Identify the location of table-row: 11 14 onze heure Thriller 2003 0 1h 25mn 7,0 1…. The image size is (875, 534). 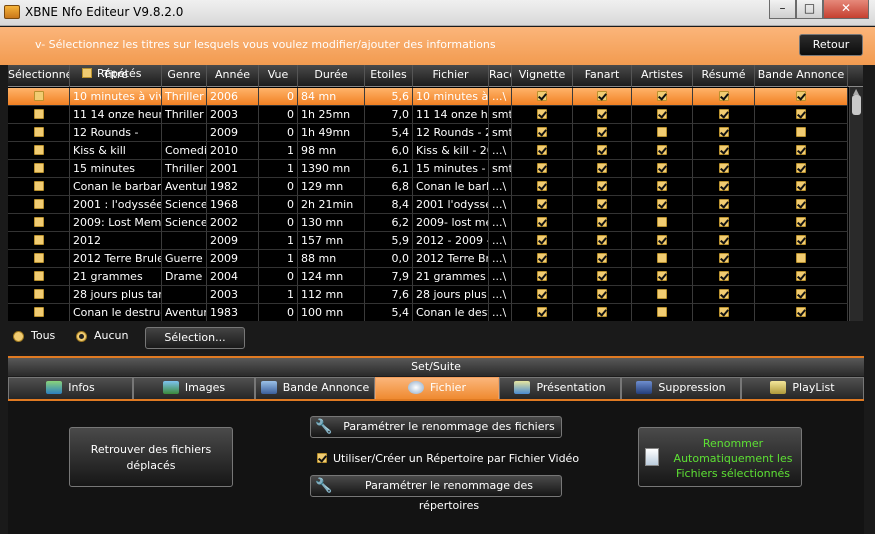
(428, 115).